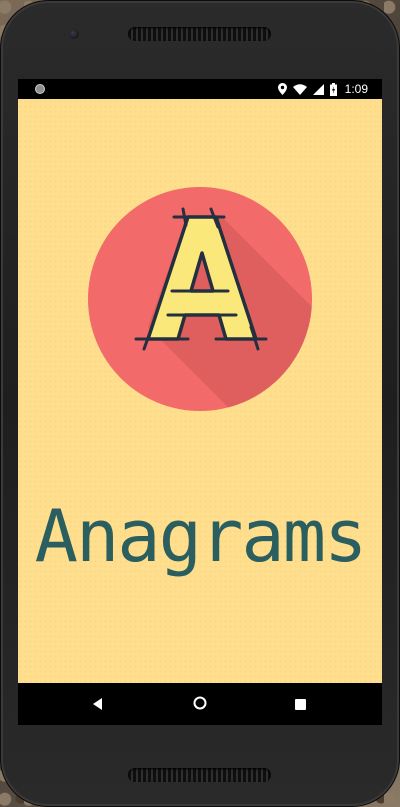 This screenshot has width=400, height=807. Describe the element at coordinates (199, 34) in the screenshot. I see `top-speaker-grille` at that location.